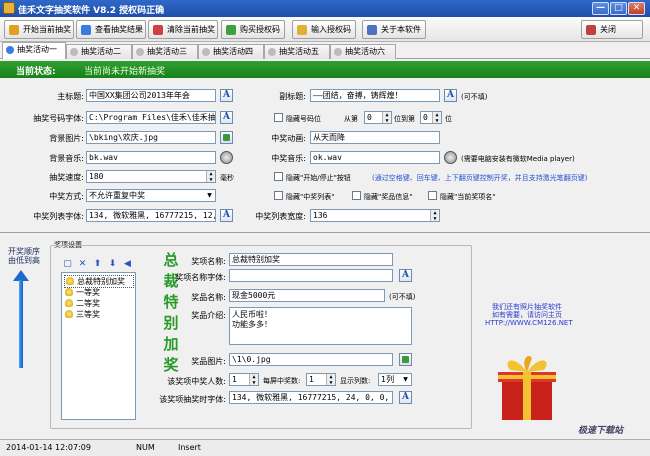  Describe the element at coordinates (98, 346) in the screenshot. I see `prize-tree: 总裁特别加奖 一等奖 二等奖 三等奖` at that location.